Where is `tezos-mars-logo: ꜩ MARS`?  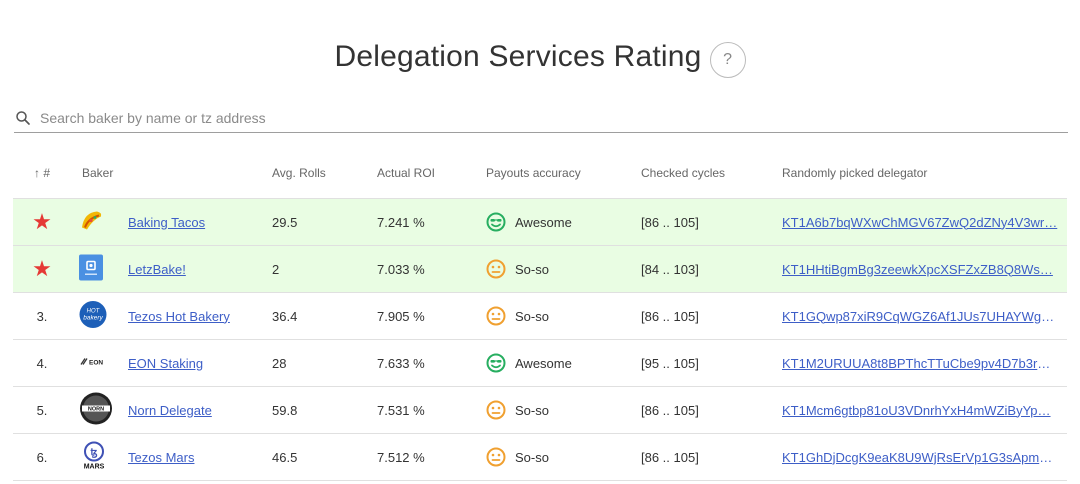
tezos-mars-logo: ꜩ MARS is located at coordinates (94, 457).